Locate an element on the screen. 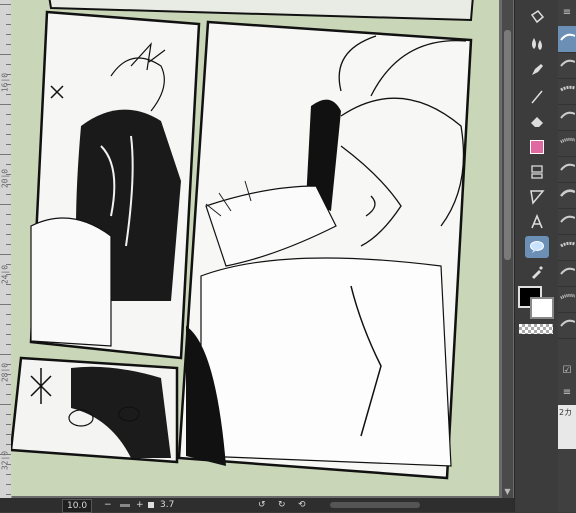  scroll-down-arrow-icon: ▼ is located at coordinates (507, 491).